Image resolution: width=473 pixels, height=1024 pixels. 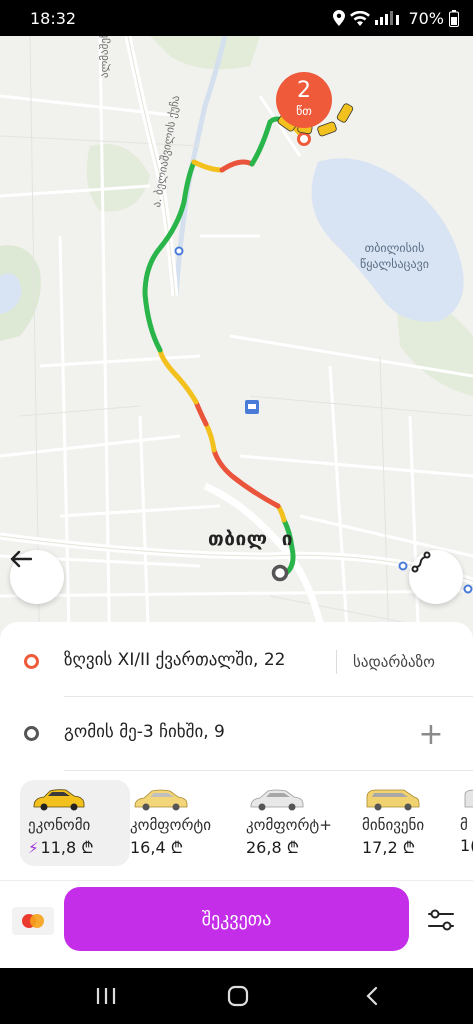 I want to click on minivan-car-icon, so click(x=393, y=800).